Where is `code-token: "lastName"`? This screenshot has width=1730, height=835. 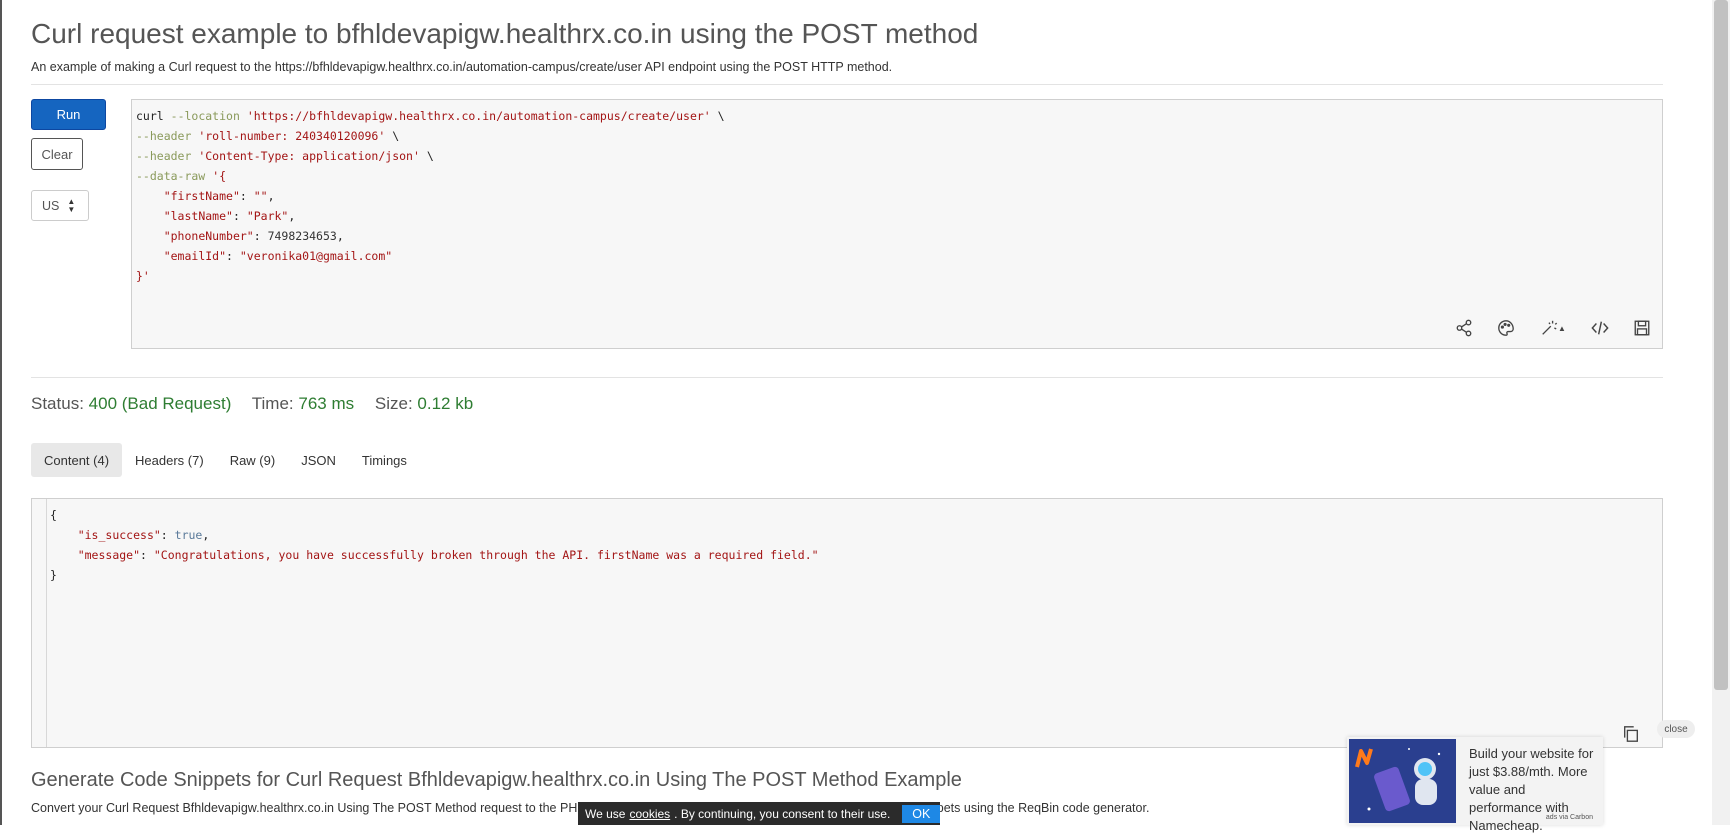
code-token: "lastName" is located at coordinates (198, 216).